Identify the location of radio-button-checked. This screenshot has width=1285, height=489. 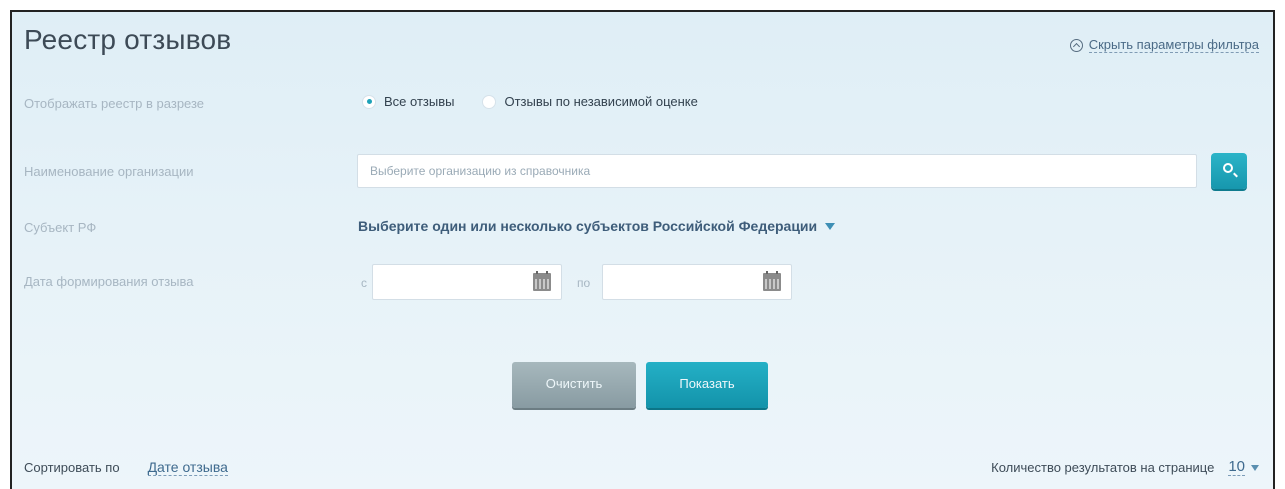
(369, 101).